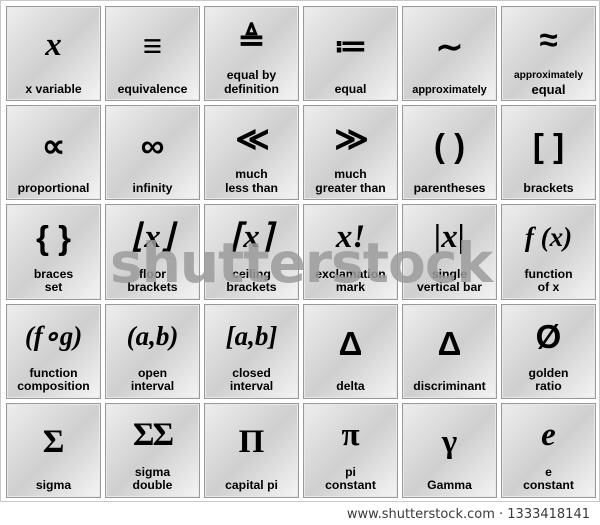  I want to click on symbol-cell: Σsigma, so click(53, 450).